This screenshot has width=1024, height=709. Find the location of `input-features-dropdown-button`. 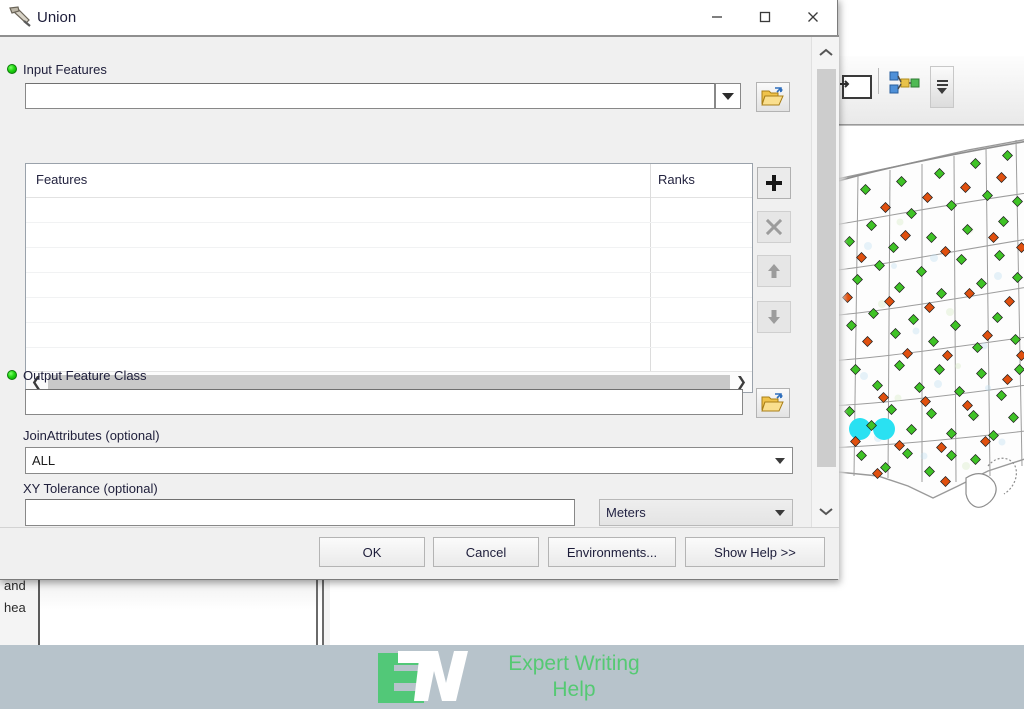

input-features-dropdown-button is located at coordinates (728, 96).